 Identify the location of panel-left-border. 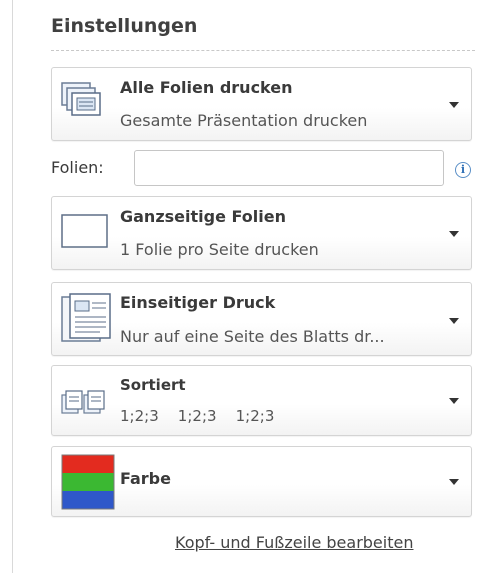
(12, 286).